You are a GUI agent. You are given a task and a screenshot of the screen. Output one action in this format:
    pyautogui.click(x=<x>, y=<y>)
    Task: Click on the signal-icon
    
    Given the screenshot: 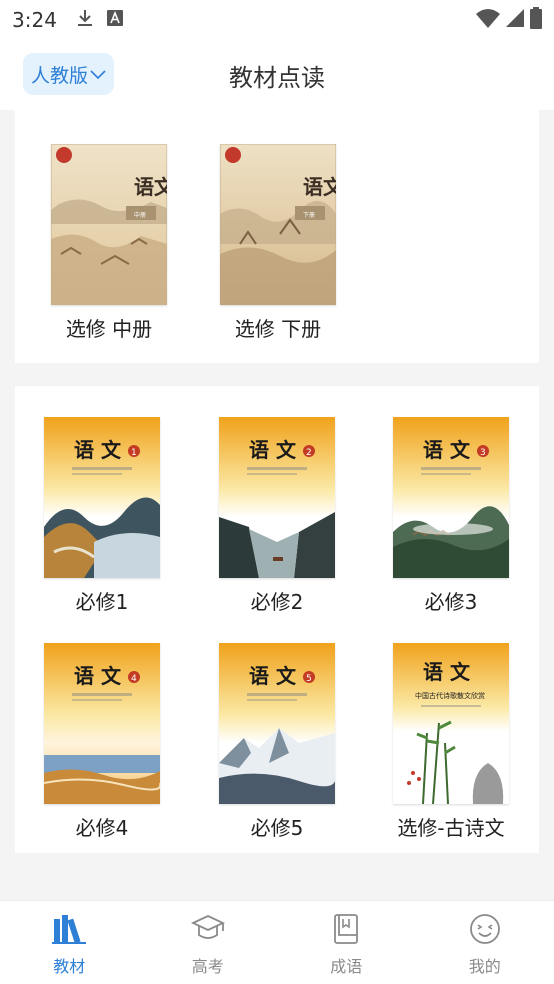 What is the action you would take?
    pyautogui.click(x=515, y=20)
    